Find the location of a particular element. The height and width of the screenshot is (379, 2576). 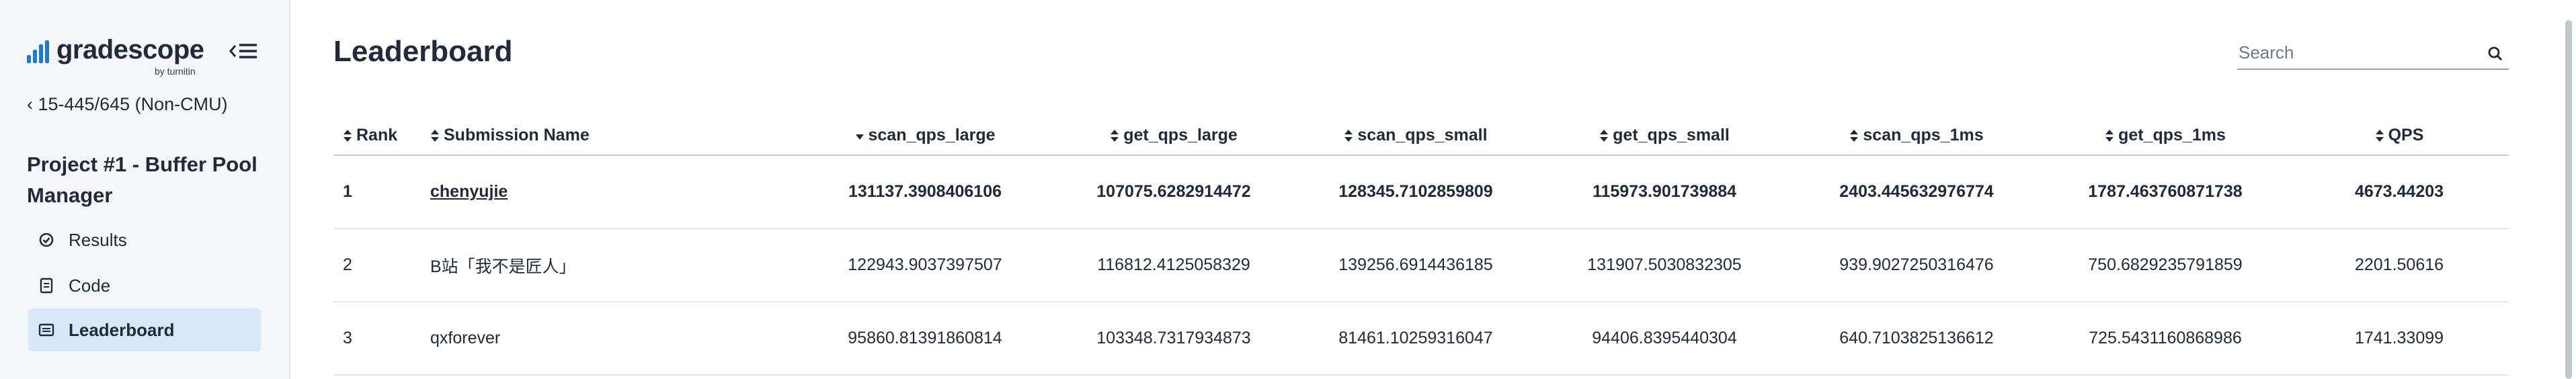

cell-scan-qps-small: 128345.7102859809 is located at coordinates (1416, 192).